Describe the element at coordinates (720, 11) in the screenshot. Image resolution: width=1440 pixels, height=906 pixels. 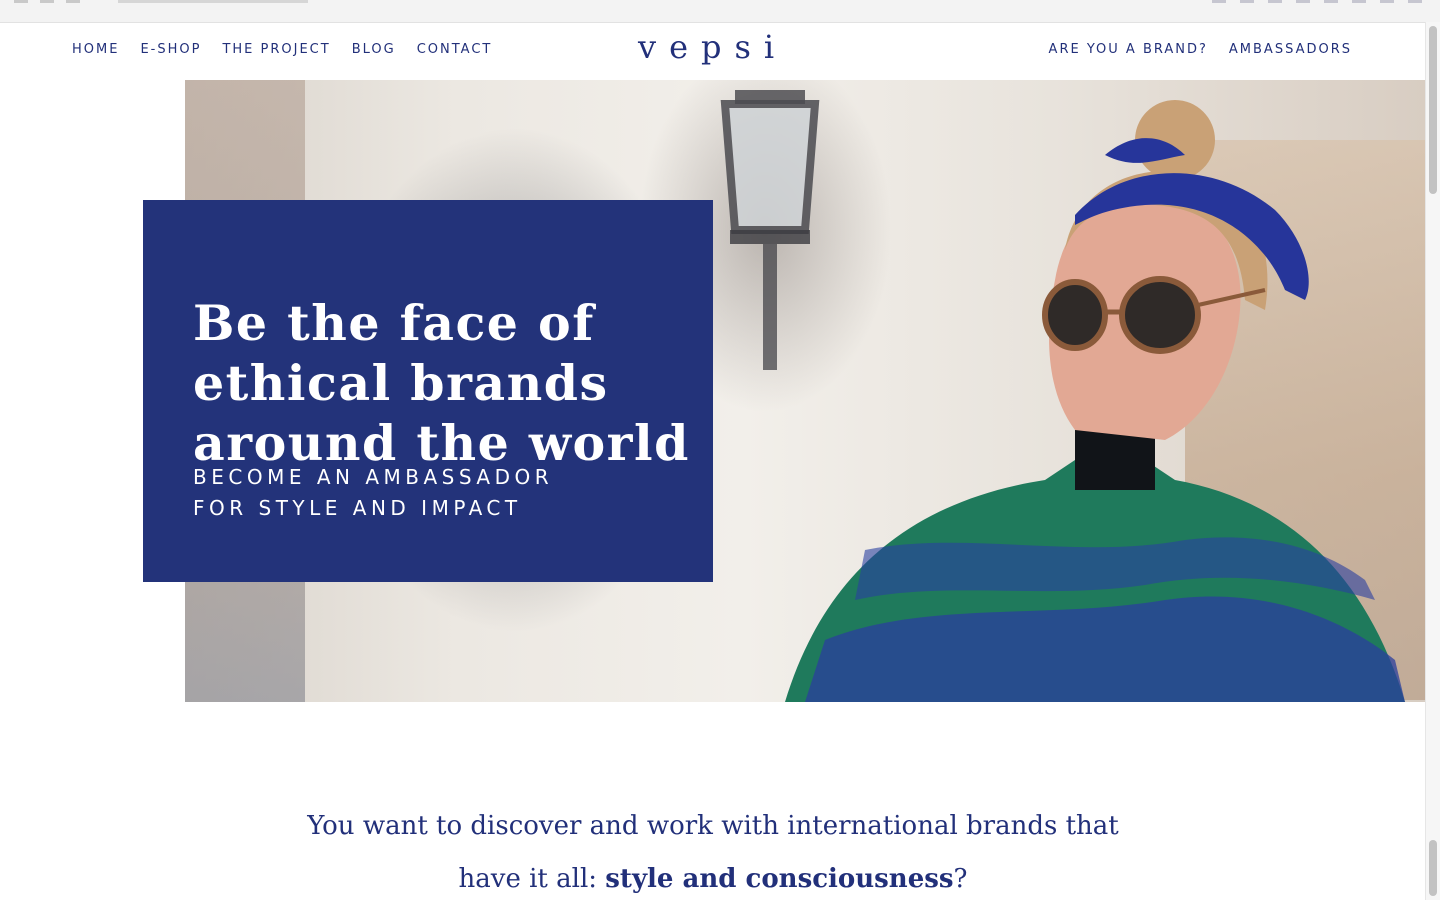
I see `browser-toolbar` at that location.